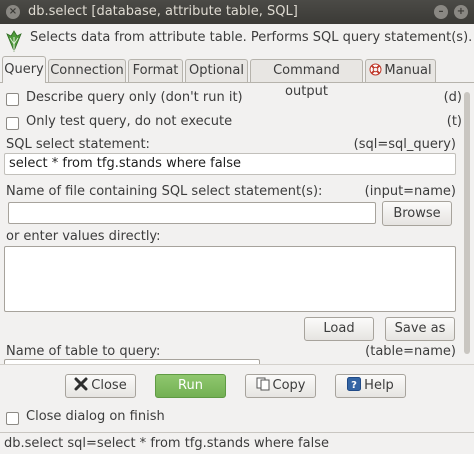  I want to click on test-key: (t), so click(454, 121).